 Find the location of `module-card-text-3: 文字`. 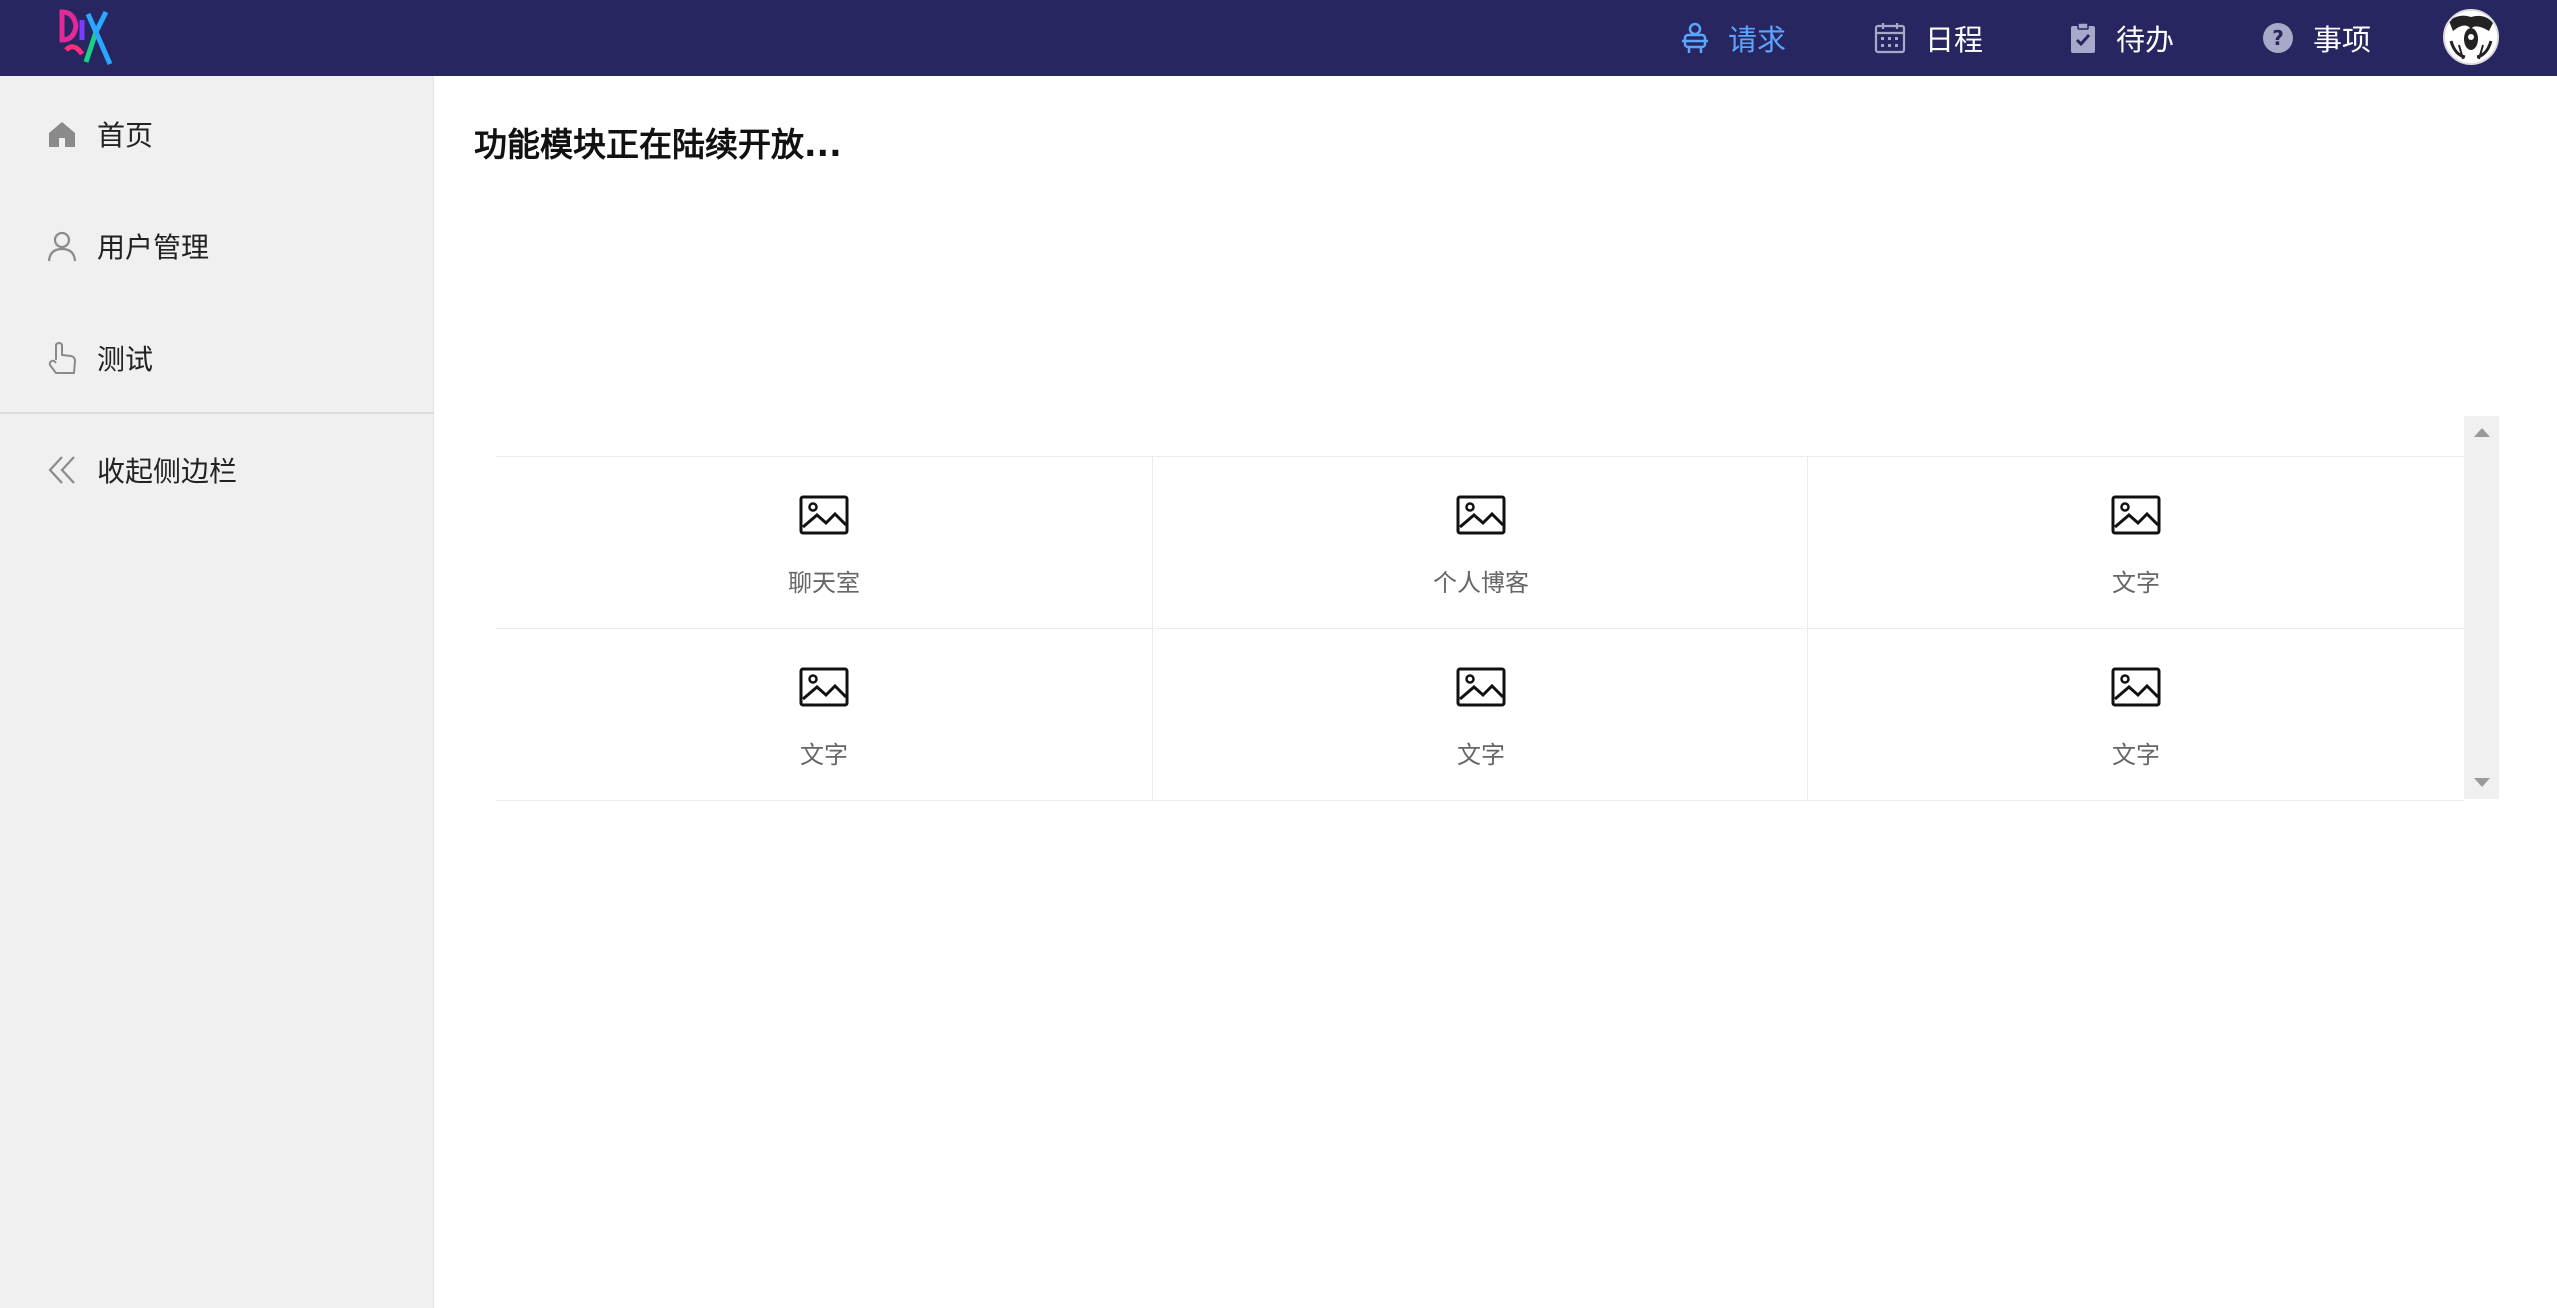

module-card-text-3: 文字 is located at coordinates (1480, 715).